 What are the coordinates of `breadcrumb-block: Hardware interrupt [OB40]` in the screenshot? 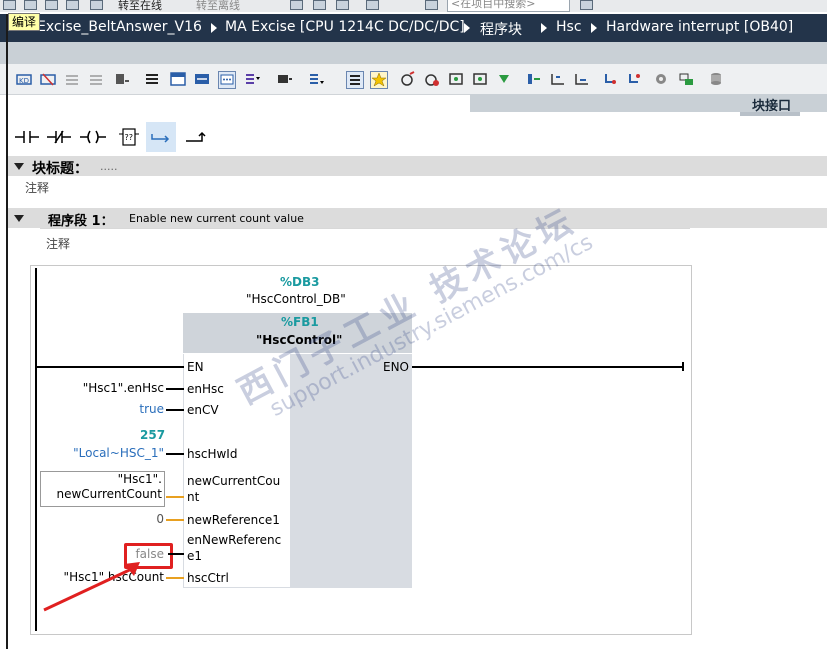 It's located at (699, 27).